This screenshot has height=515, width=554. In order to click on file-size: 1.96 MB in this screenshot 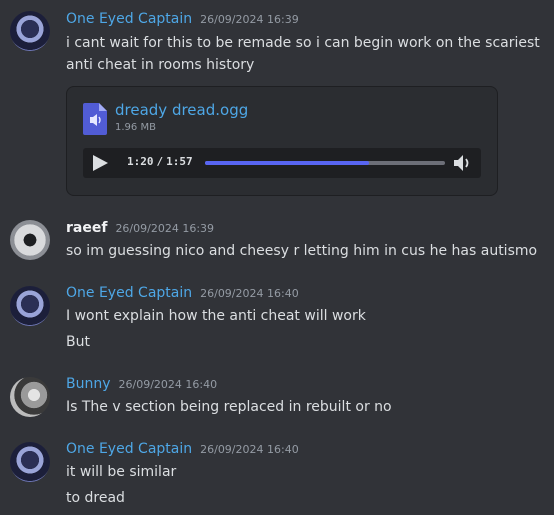, I will do `click(135, 127)`.